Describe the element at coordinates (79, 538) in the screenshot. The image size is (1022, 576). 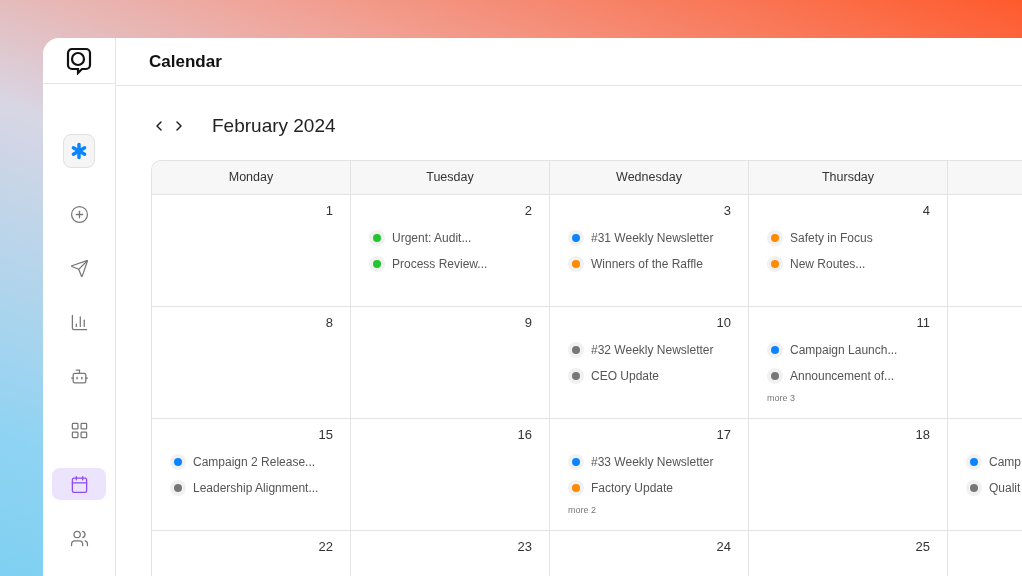
I see `users-icon` at that location.